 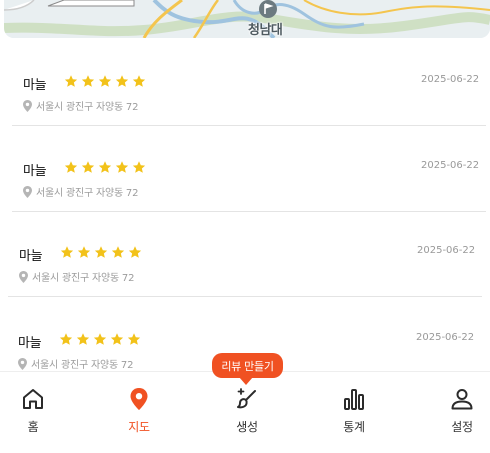 I want to click on home-icon, so click(x=33, y=399).